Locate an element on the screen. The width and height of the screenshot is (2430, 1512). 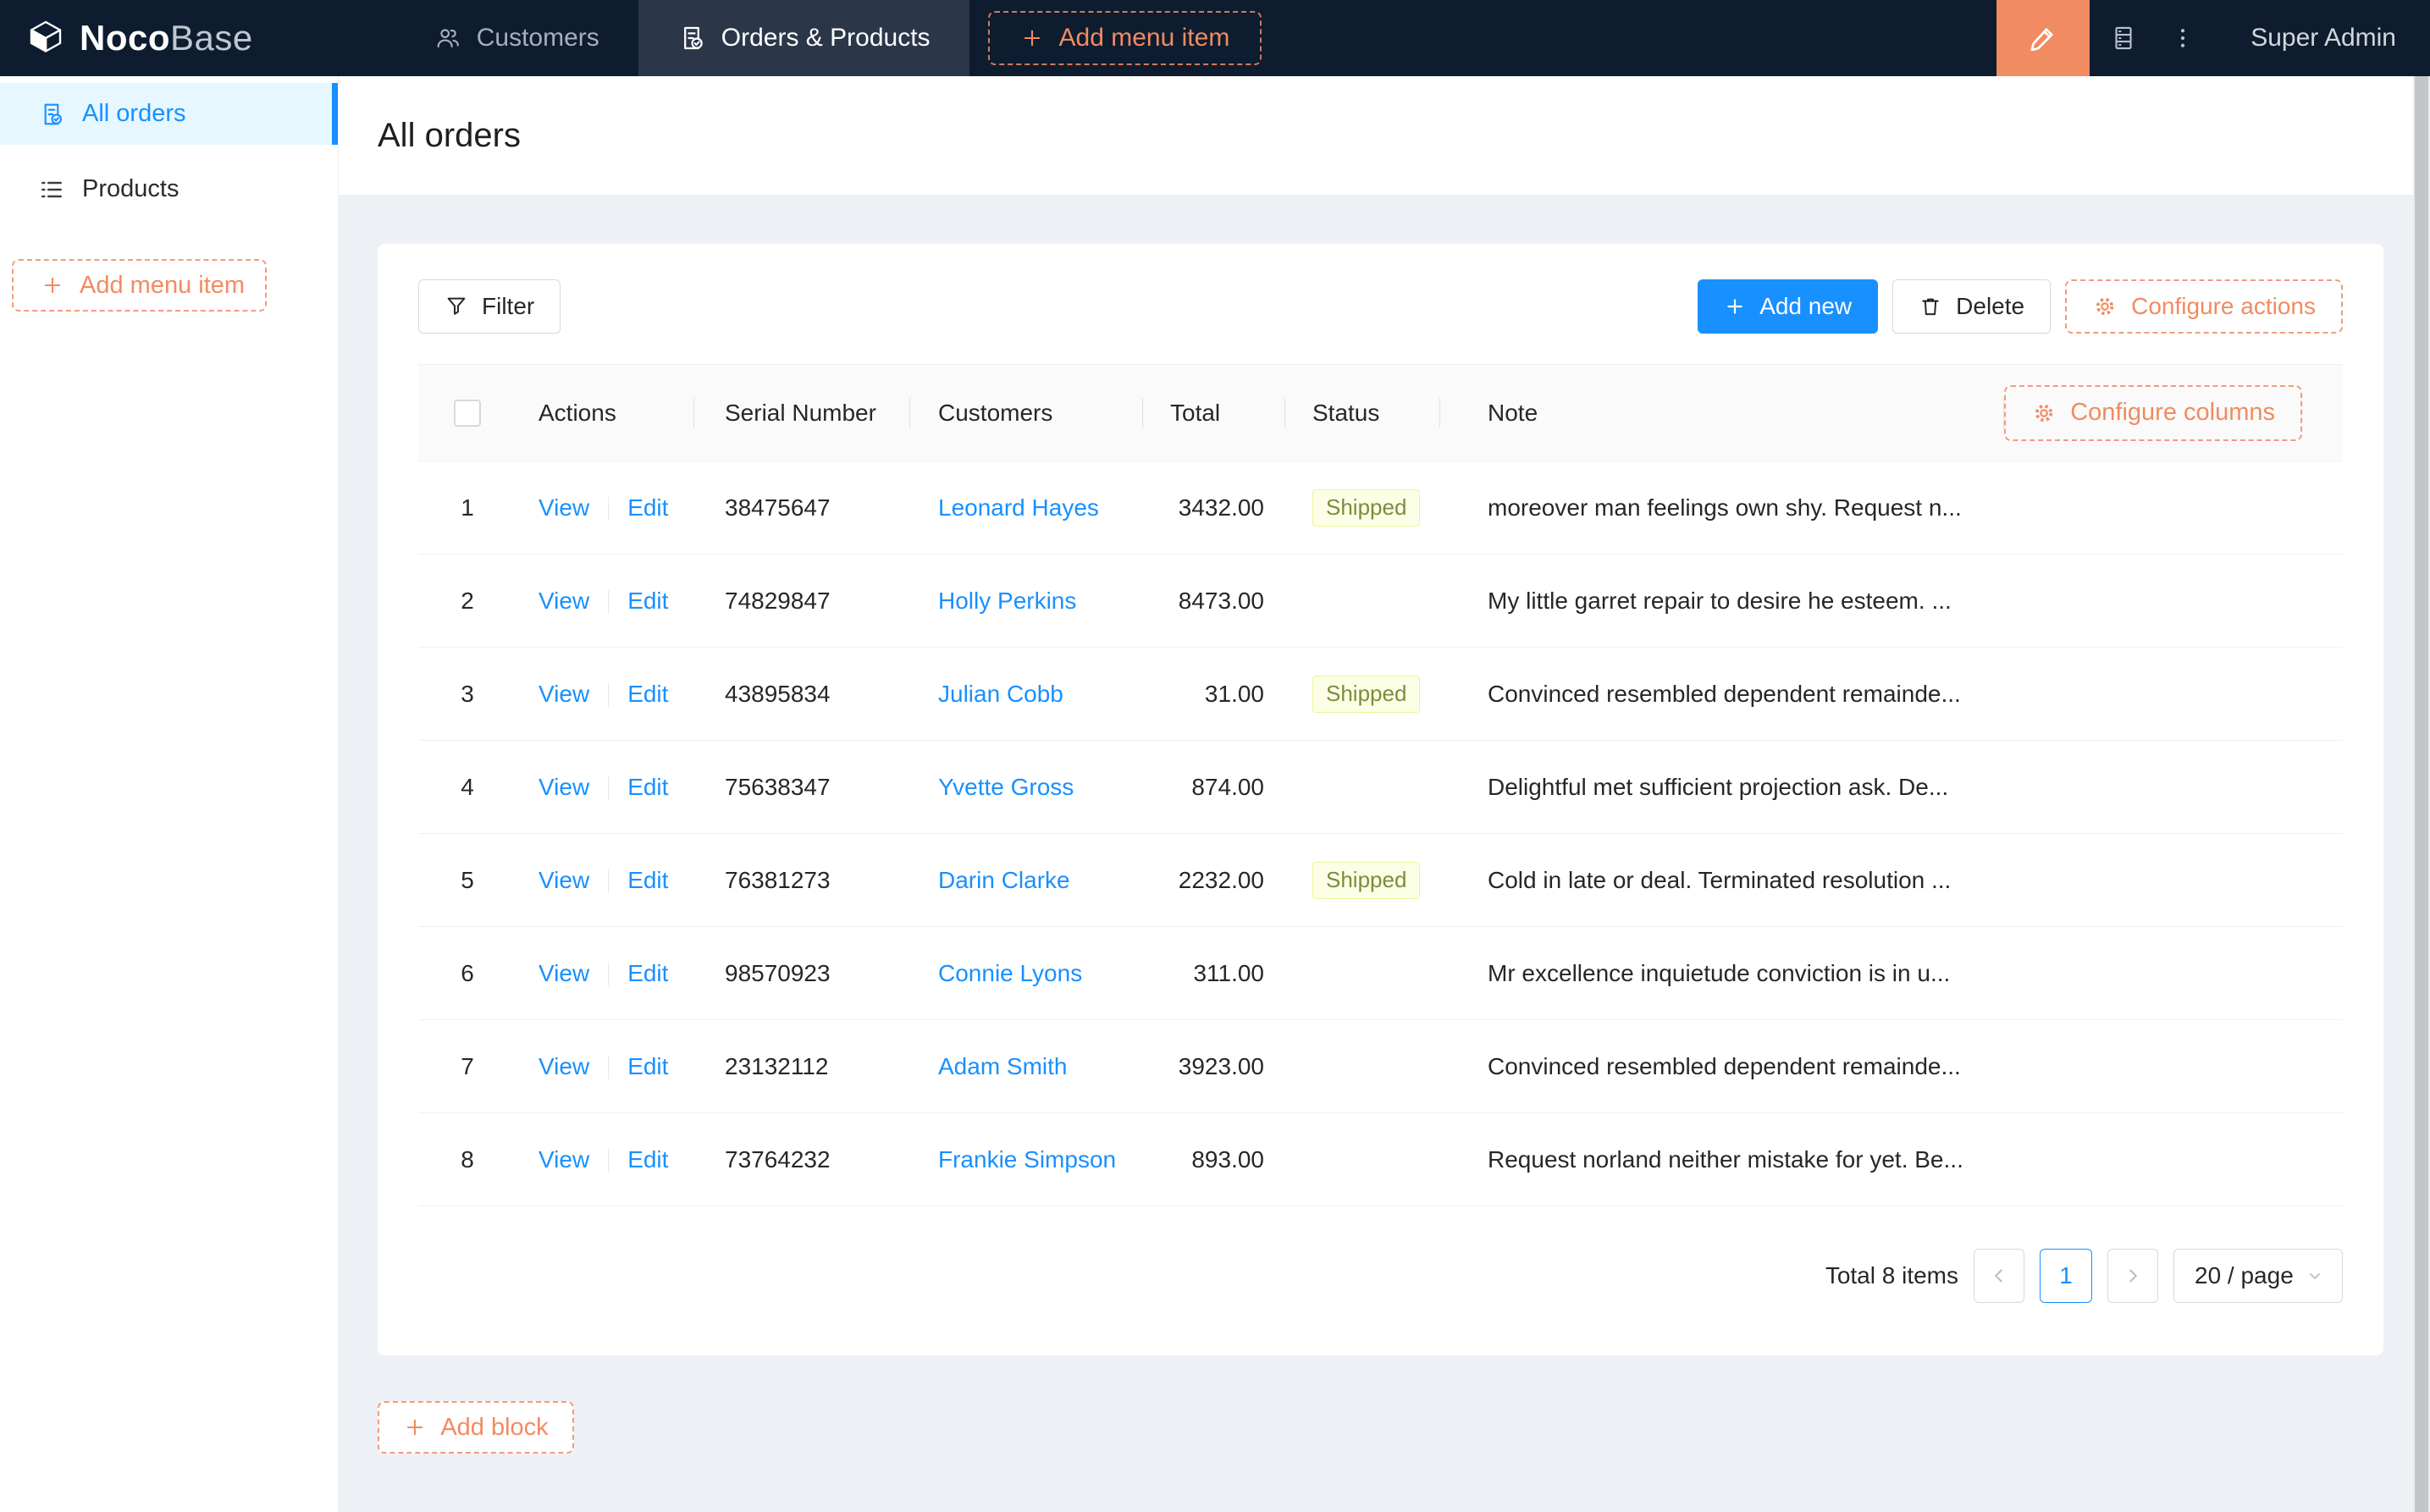
add-block-button: Add block is located at coordinates (476, 1427).